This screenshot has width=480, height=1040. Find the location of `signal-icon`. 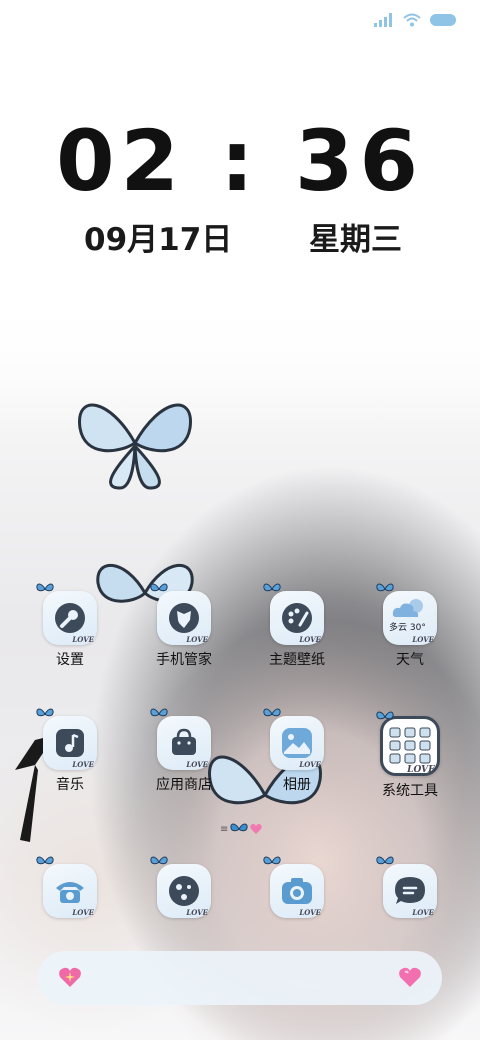

signal-icon is located at coordinates (383, 20).